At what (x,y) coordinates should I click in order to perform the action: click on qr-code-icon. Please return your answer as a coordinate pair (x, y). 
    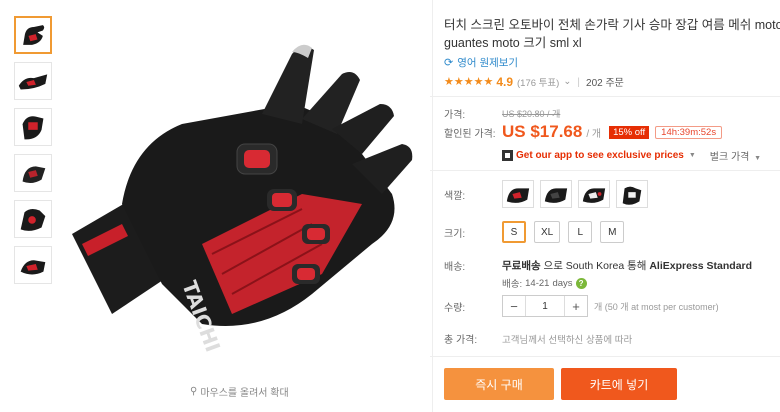
    Looking at the image, I should click on (507, 155).